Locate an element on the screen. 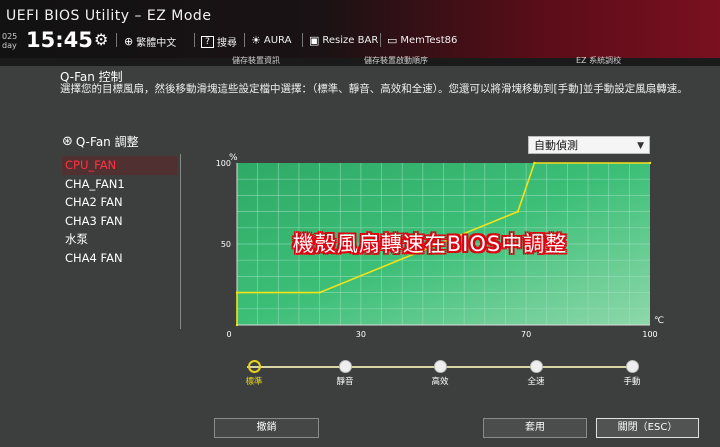  fan-item-cpu: CPU_FAN is located at coordinates (120, 165).